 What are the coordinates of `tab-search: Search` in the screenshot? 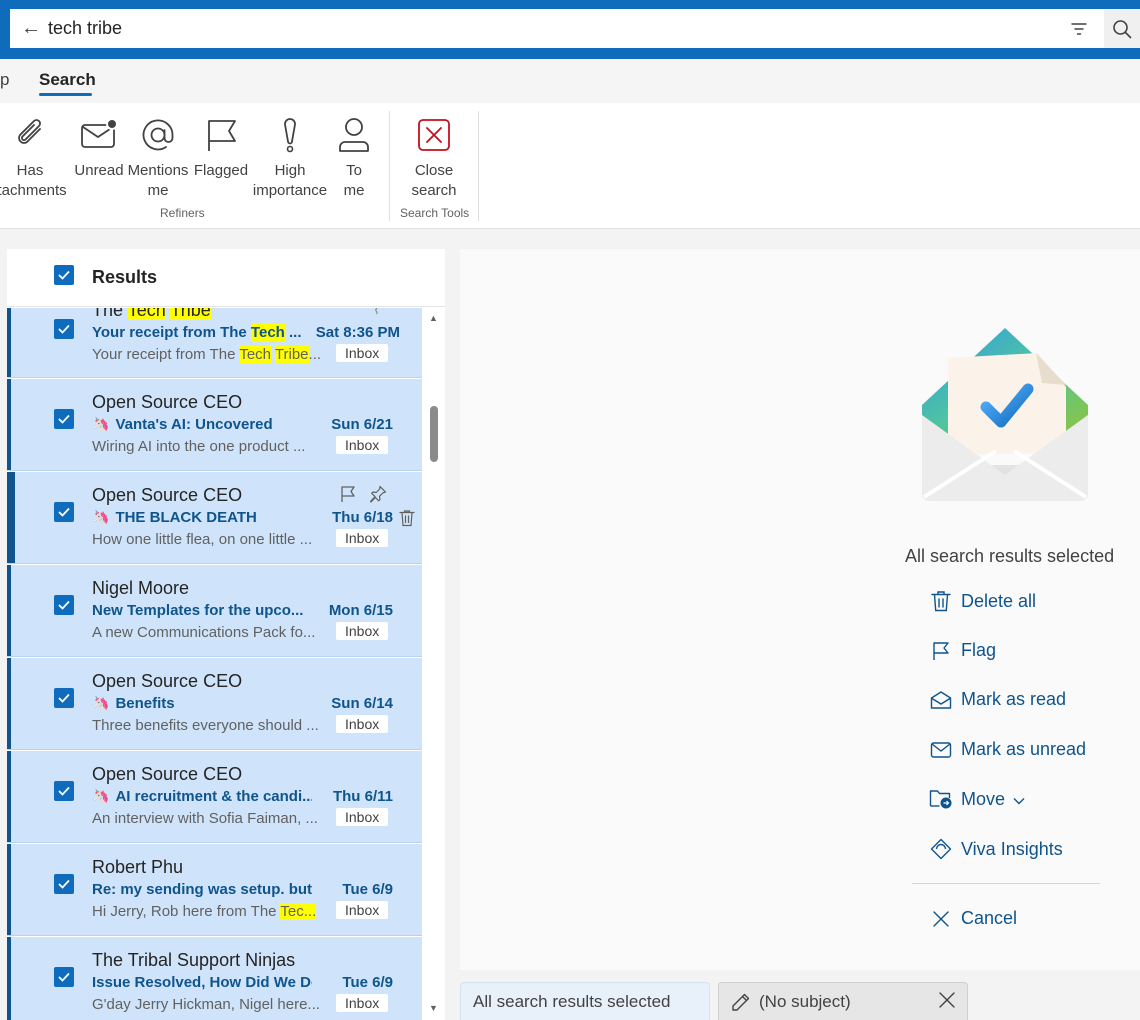 It's located at (67, 80).